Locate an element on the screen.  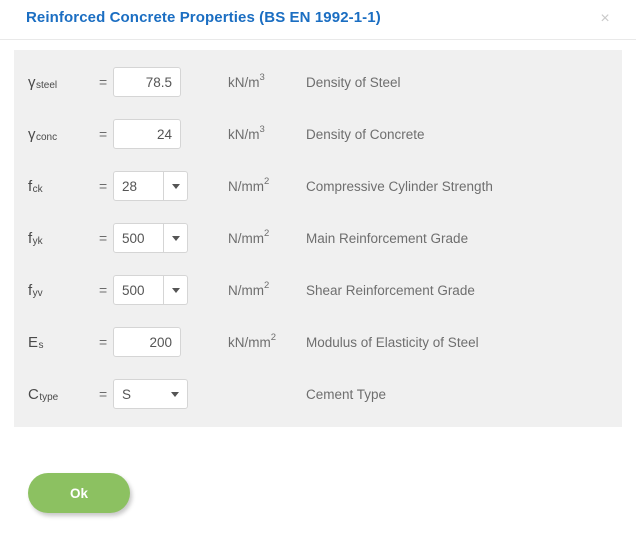
property-row: f ck = 28 N/mm 2 Compressive Cylinder Strength is located at coordinates (318, 186).